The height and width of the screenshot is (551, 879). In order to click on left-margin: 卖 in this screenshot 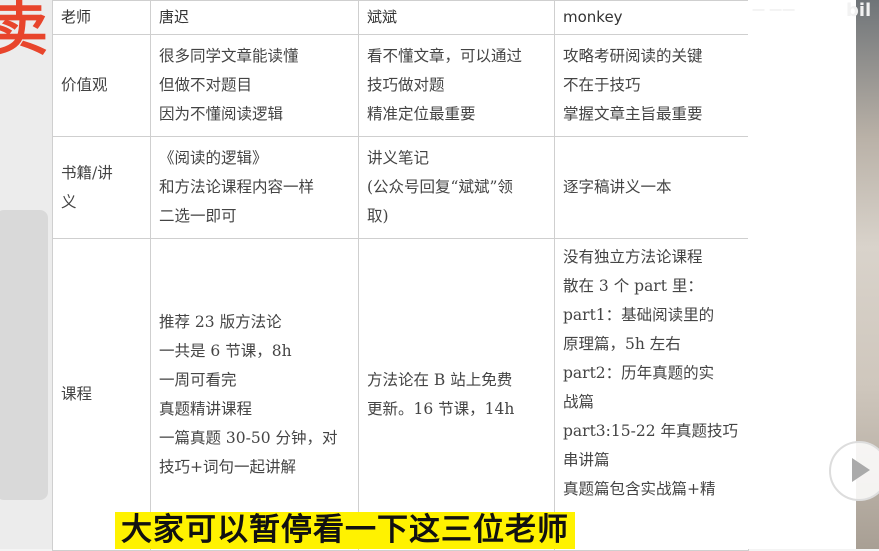, I will do `click(26, 274)`.